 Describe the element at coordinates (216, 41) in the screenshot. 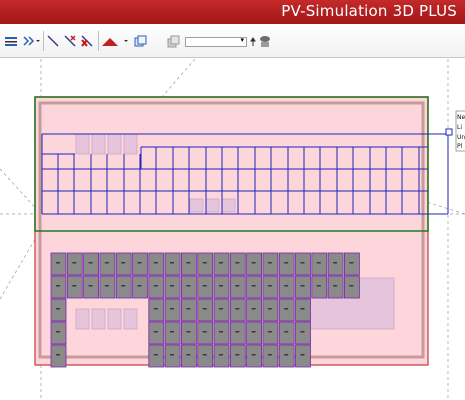

I see `layer-dropdown: ▾` at that location.